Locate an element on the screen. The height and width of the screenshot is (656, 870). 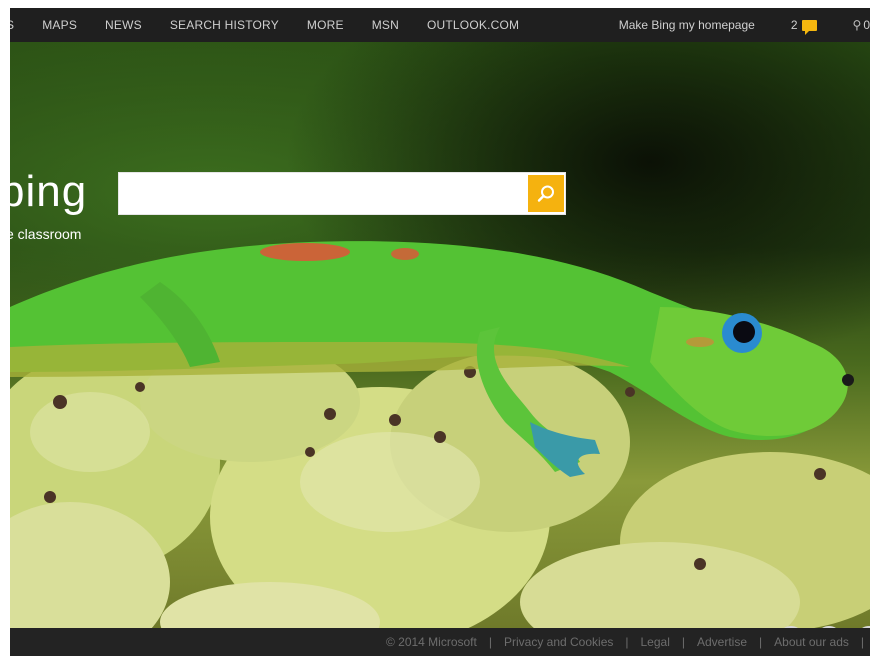
footer-link-legal: Legal is located at coordinates (655, 642).